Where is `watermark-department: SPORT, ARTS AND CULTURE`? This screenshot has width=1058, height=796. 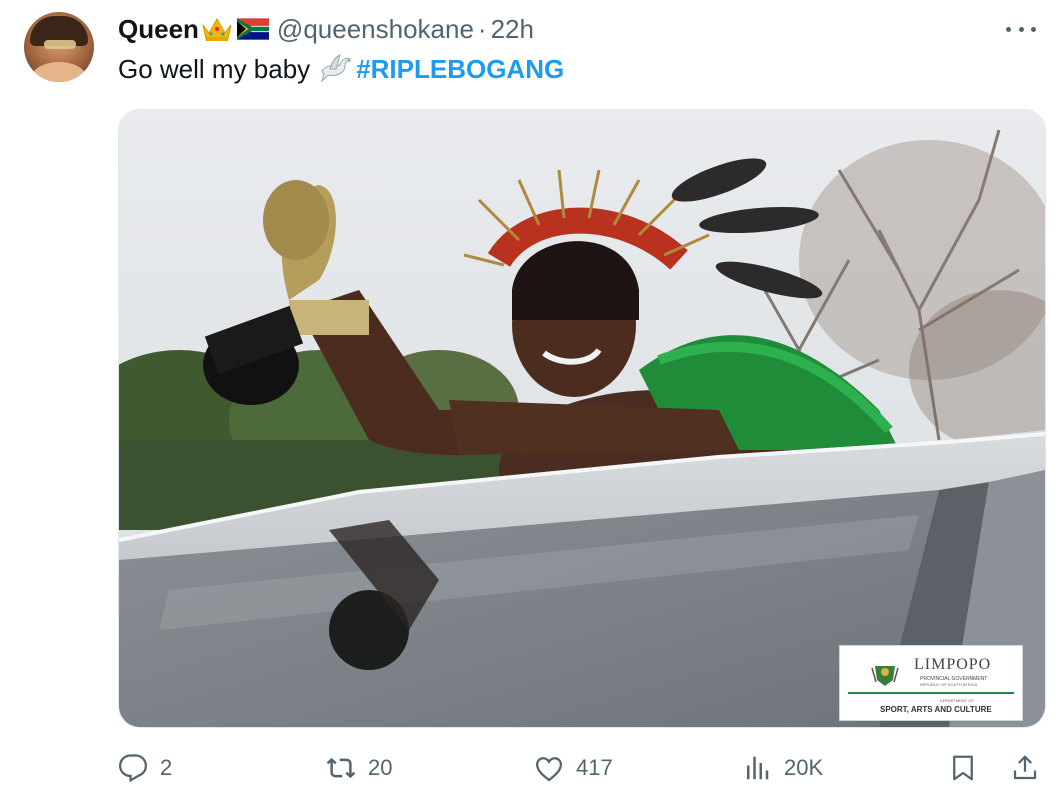 watermark-department: SPORT, ARTS AND CULTURE is located at coordinates (936, 709).